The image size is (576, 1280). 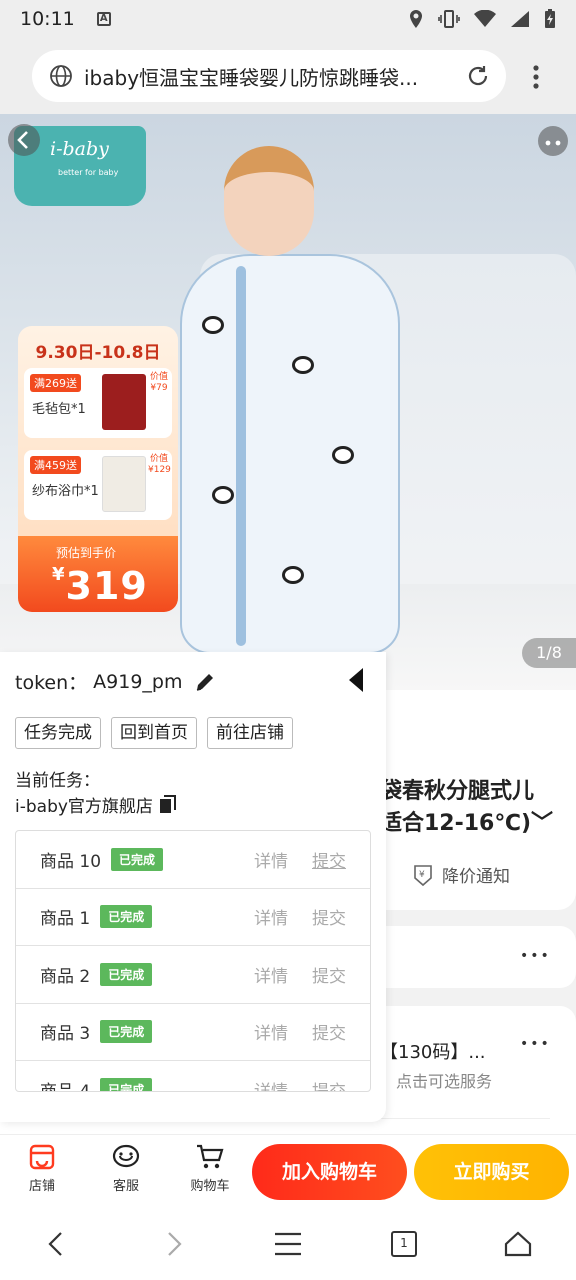 I want to click on list-item: 商品 3 已完成 详情 提交, so click(x=193, y=1032).